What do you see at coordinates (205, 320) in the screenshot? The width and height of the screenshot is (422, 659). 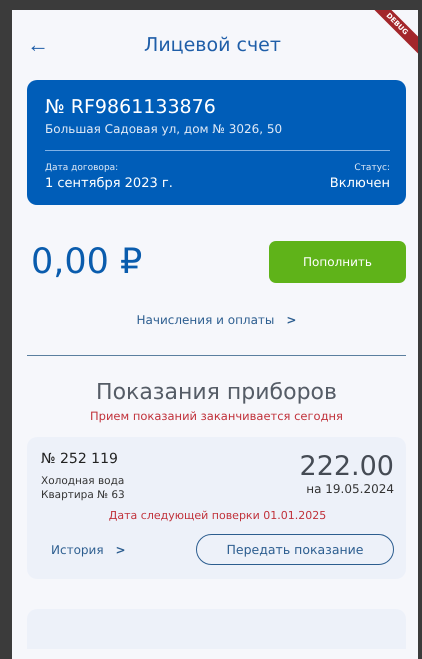 I see `payments-link: Начисления и оплаты` at bounding box center [205, 320].